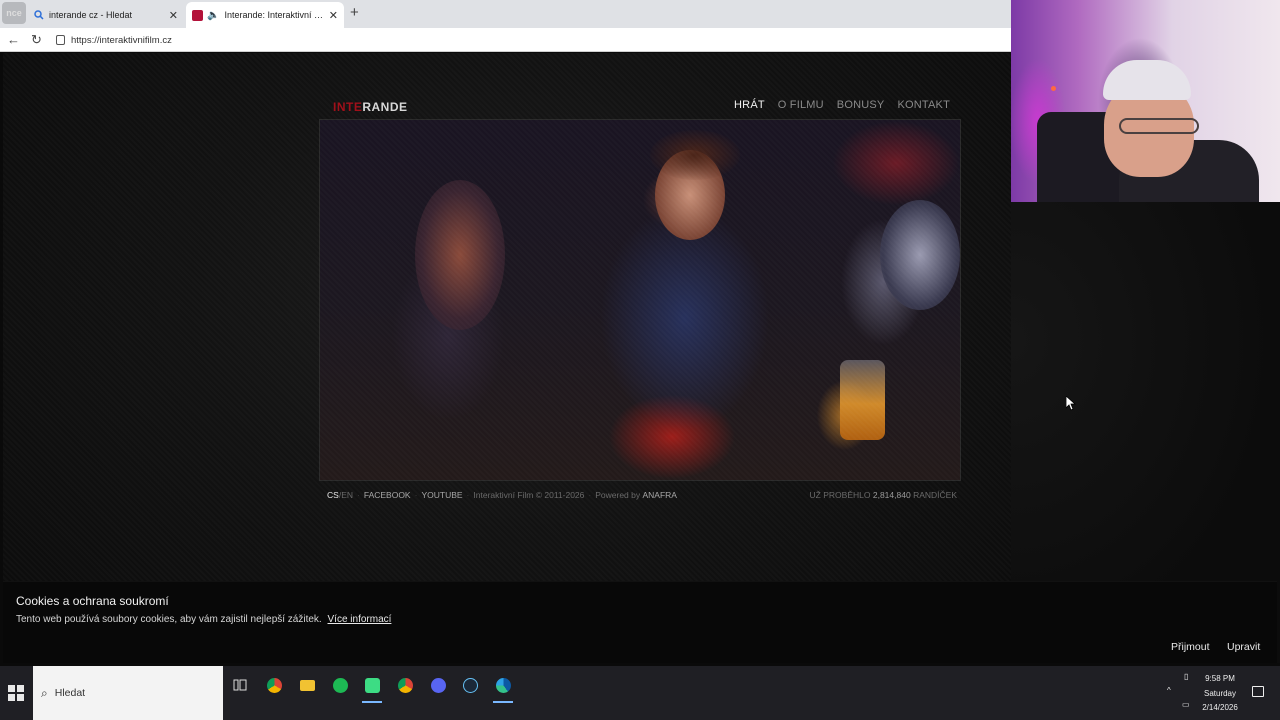 The image size is (1280, 720). I want to click on task-view-icon, so click(240, 685).